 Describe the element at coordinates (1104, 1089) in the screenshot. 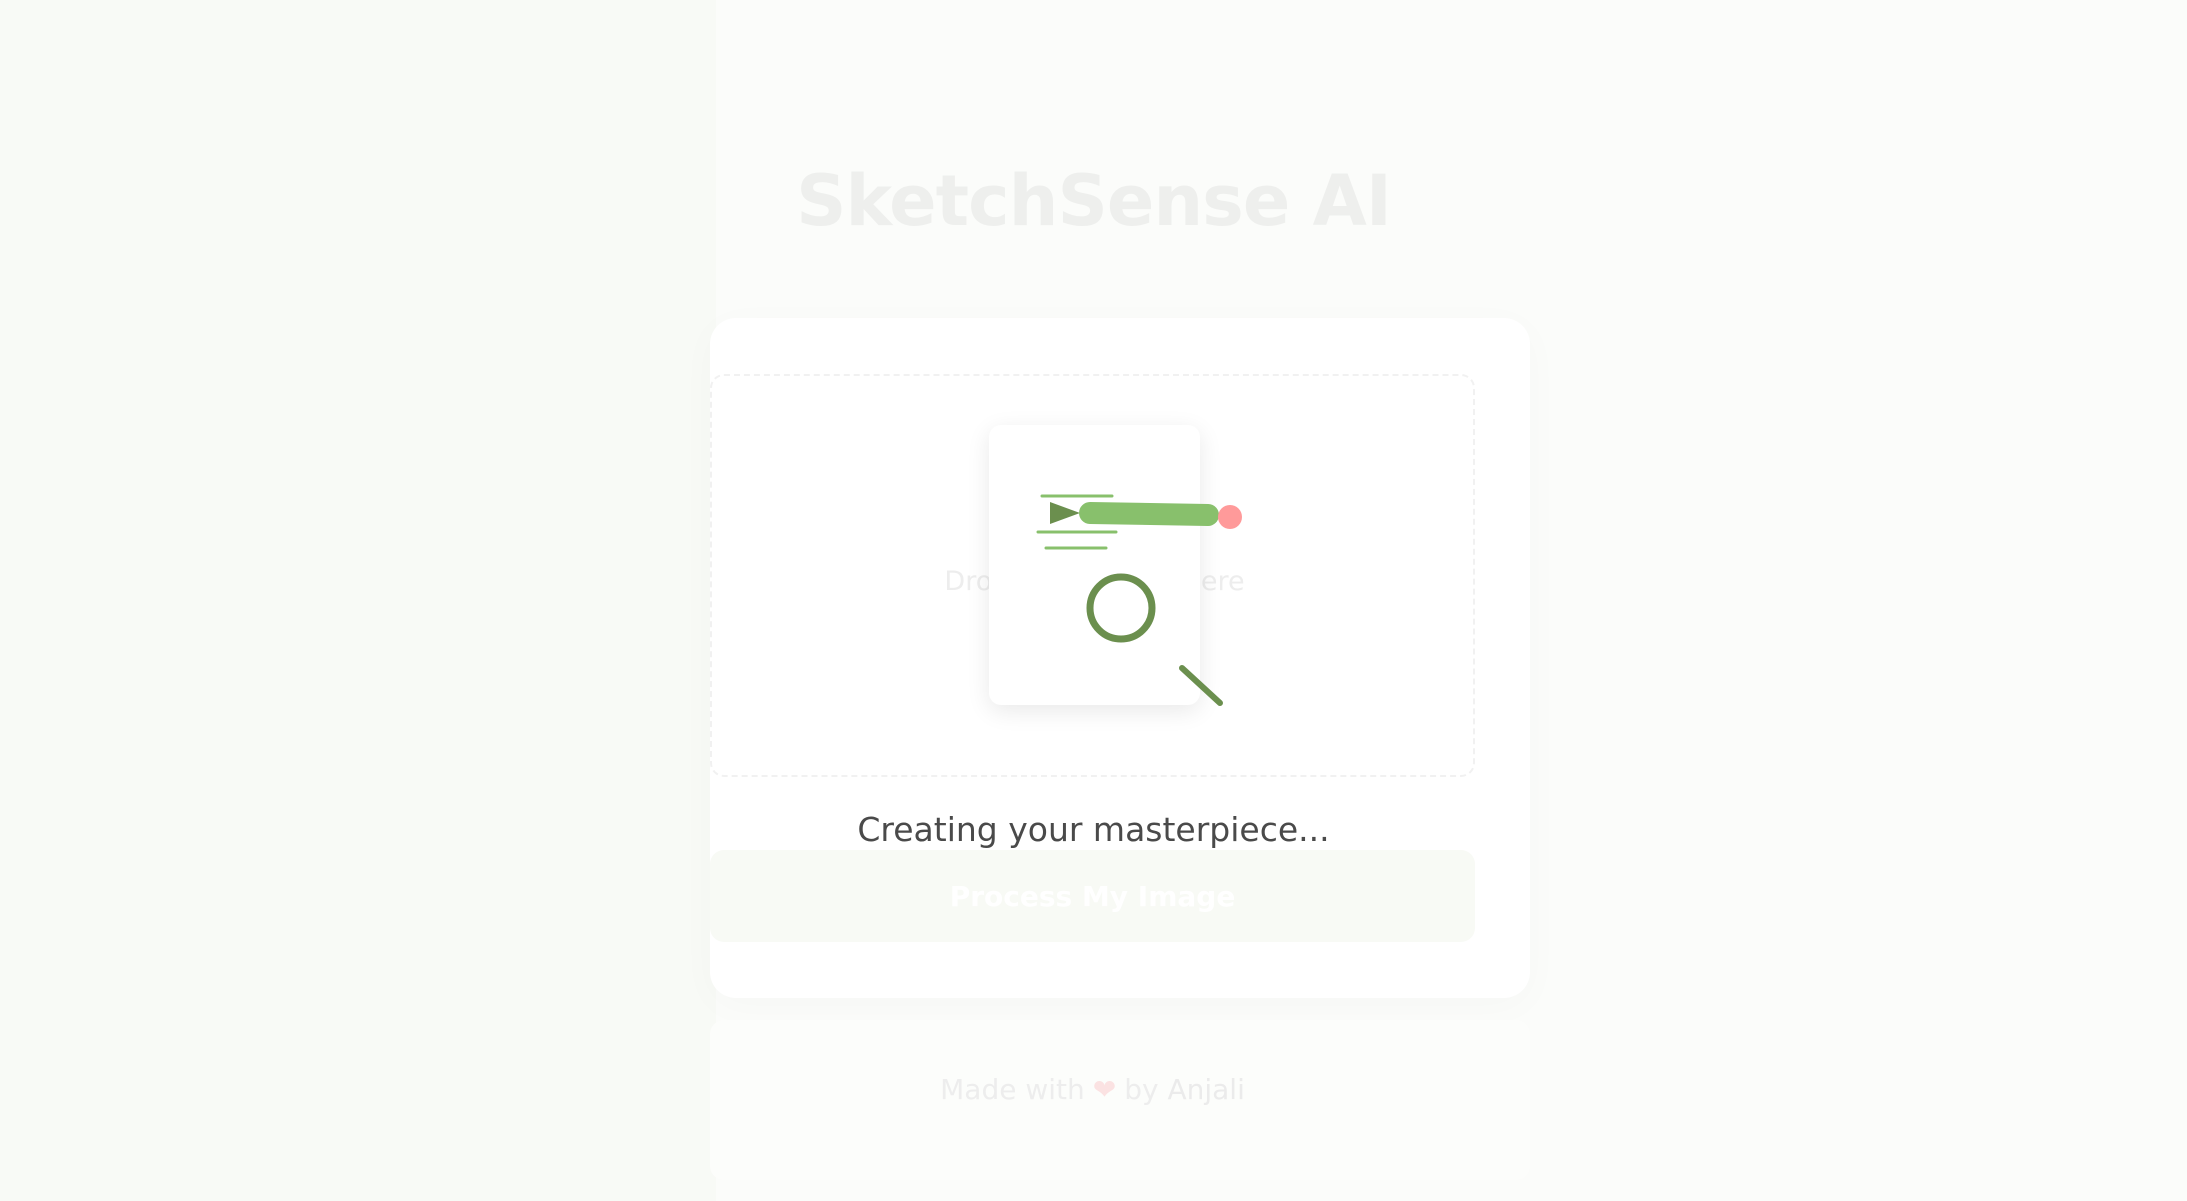

I see `heart-icon: ❤` at that location.